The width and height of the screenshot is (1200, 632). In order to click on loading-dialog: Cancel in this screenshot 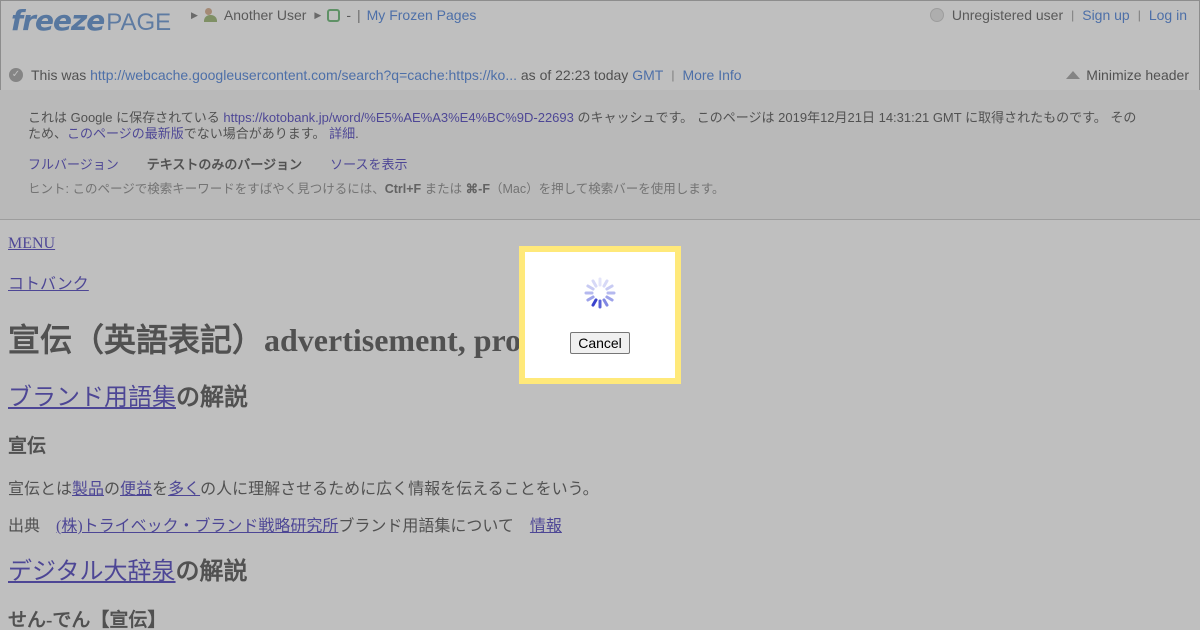, I will do `click(600, 315)`.